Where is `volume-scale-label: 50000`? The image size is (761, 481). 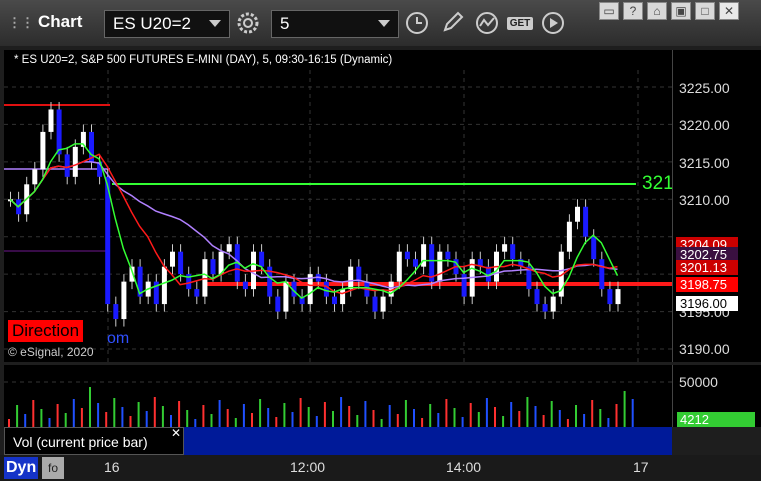
volume-scale-label: 50000 is located at coordinates (698, 382).